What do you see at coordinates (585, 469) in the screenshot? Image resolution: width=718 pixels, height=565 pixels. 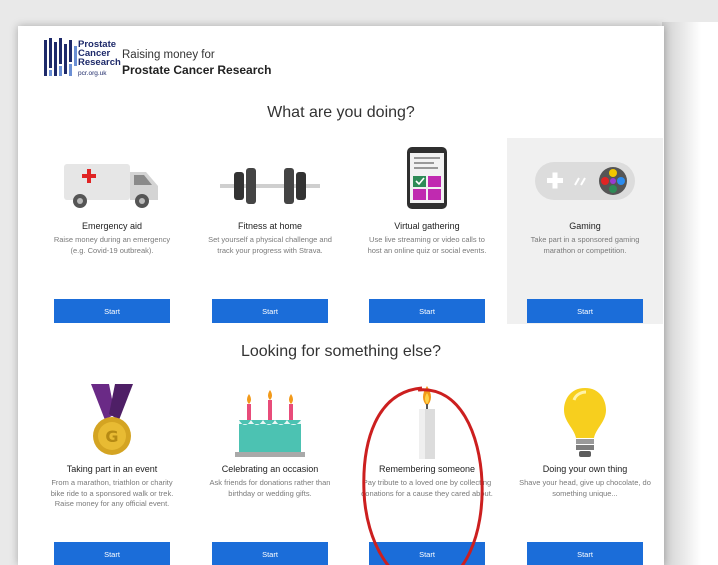 I see `card-name: Doing your own thing` at bounding box center [585, 469].